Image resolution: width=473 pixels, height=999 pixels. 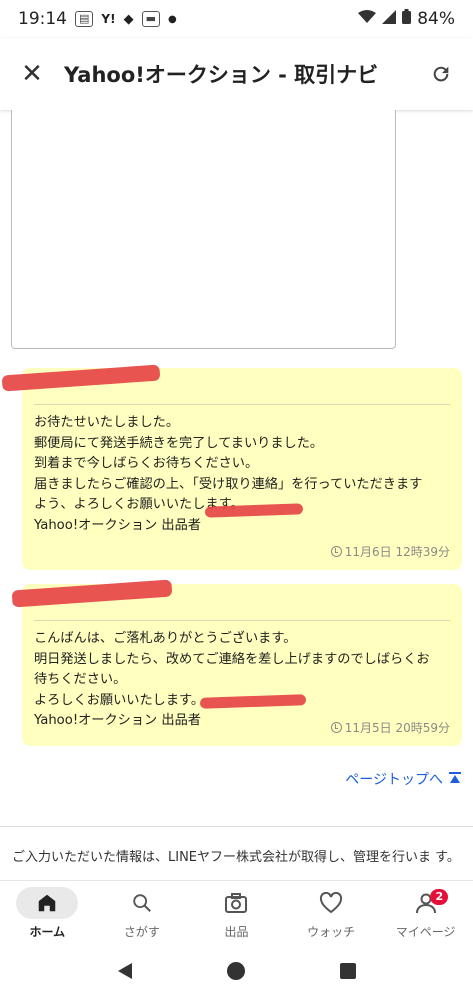 What do you see at coordinates (47, 903) in the screenshot?
I see `home-icon` at bounding box center [47, 903].